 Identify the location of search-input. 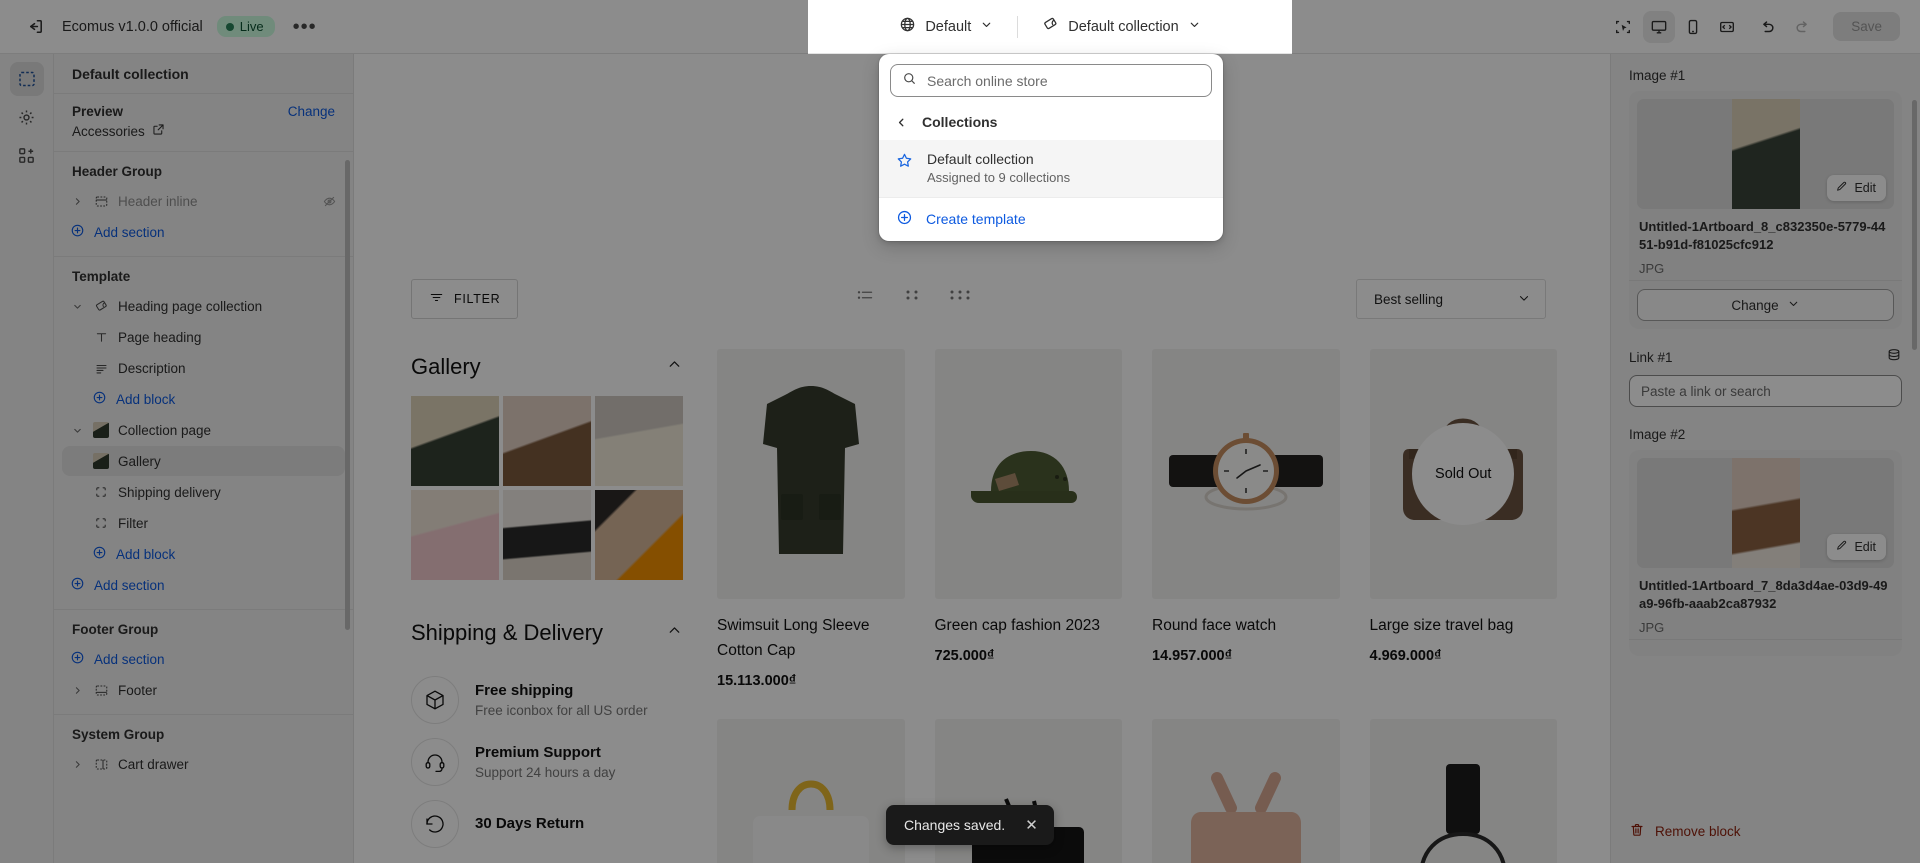
(1063, 80).